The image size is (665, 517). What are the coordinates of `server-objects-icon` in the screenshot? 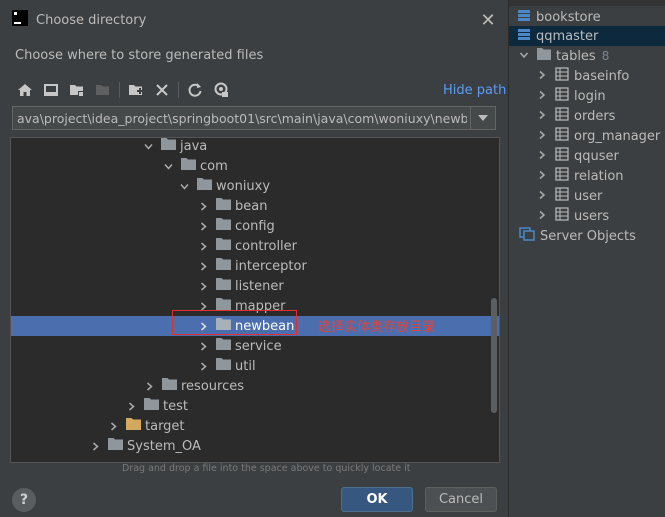 It's located at (527, 236).